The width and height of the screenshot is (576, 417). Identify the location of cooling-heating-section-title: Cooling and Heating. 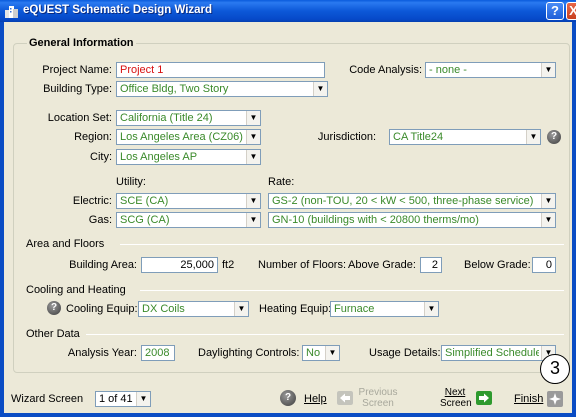
(76, 290).